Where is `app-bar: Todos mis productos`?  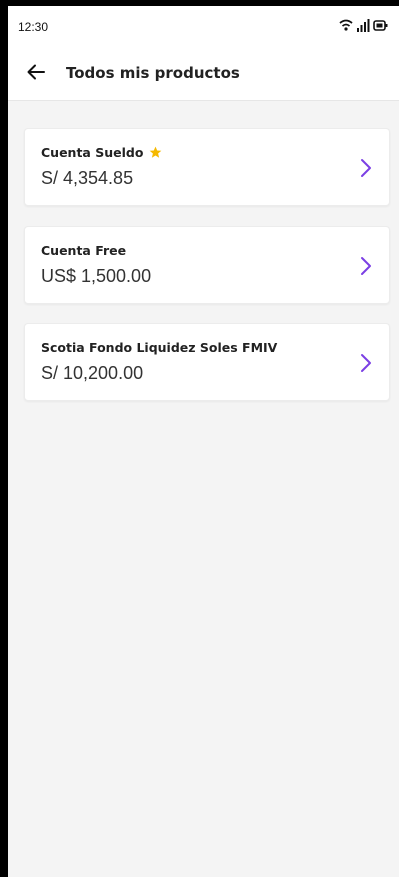 app-bar: Todos mis productos is located at coordinates (203, 73).